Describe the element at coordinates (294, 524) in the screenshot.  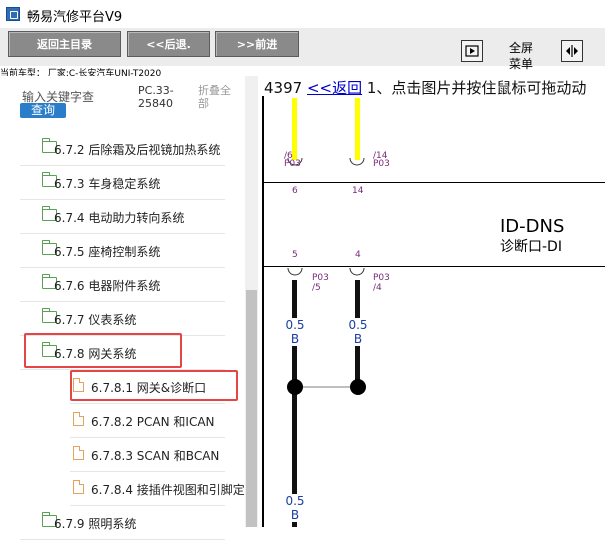
I see `wire-black-left-bottom` at that location.